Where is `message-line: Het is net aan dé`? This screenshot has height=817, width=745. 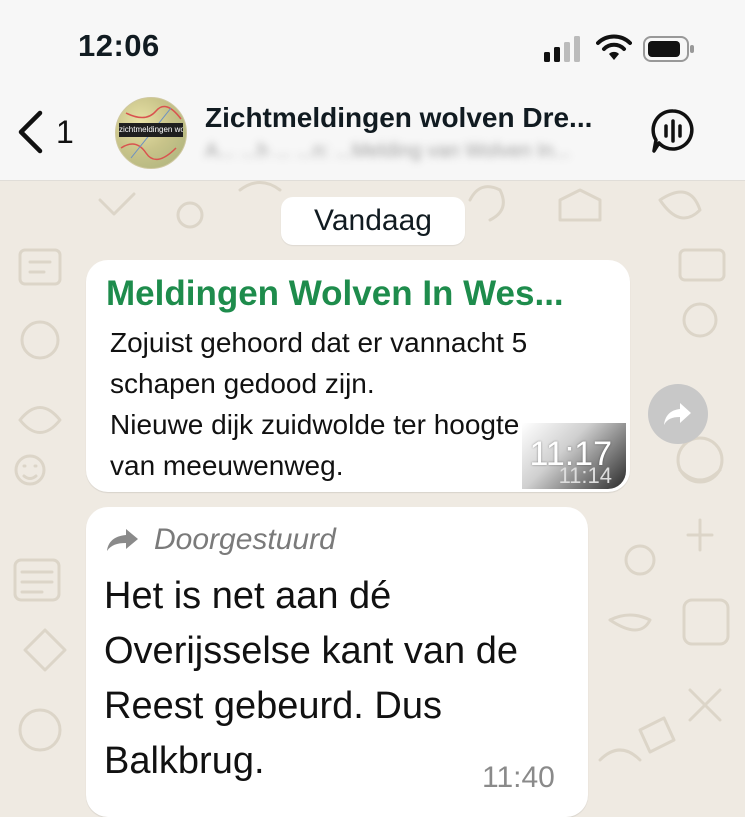 message-line: Het is net aan dé is located at coordinates (248, 596).